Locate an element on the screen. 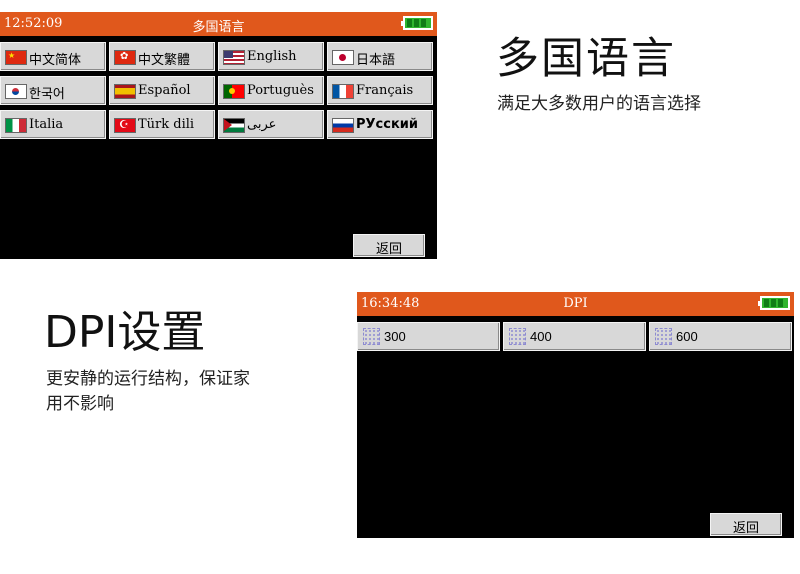 The width and height of the screenshot is (800, 574). language-label: 日本語 is located at coordinates (376, 60).